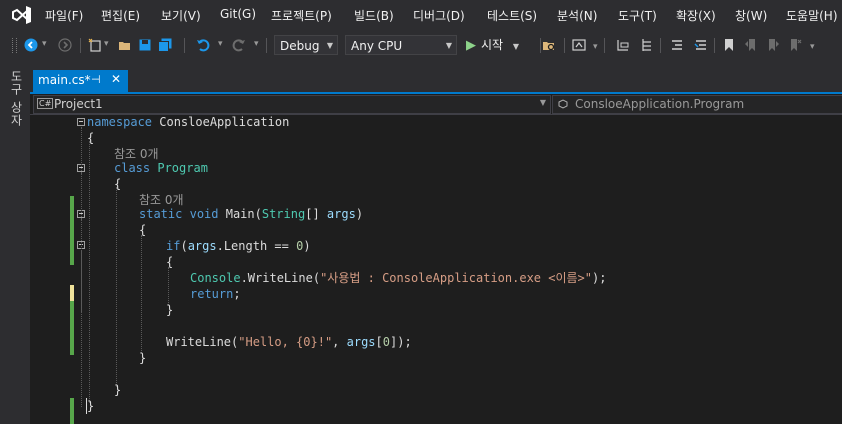  Describe the element at coordinates (256, 44) in the screenshot. I see `redo-dropdown-icon: ▾` at that location.